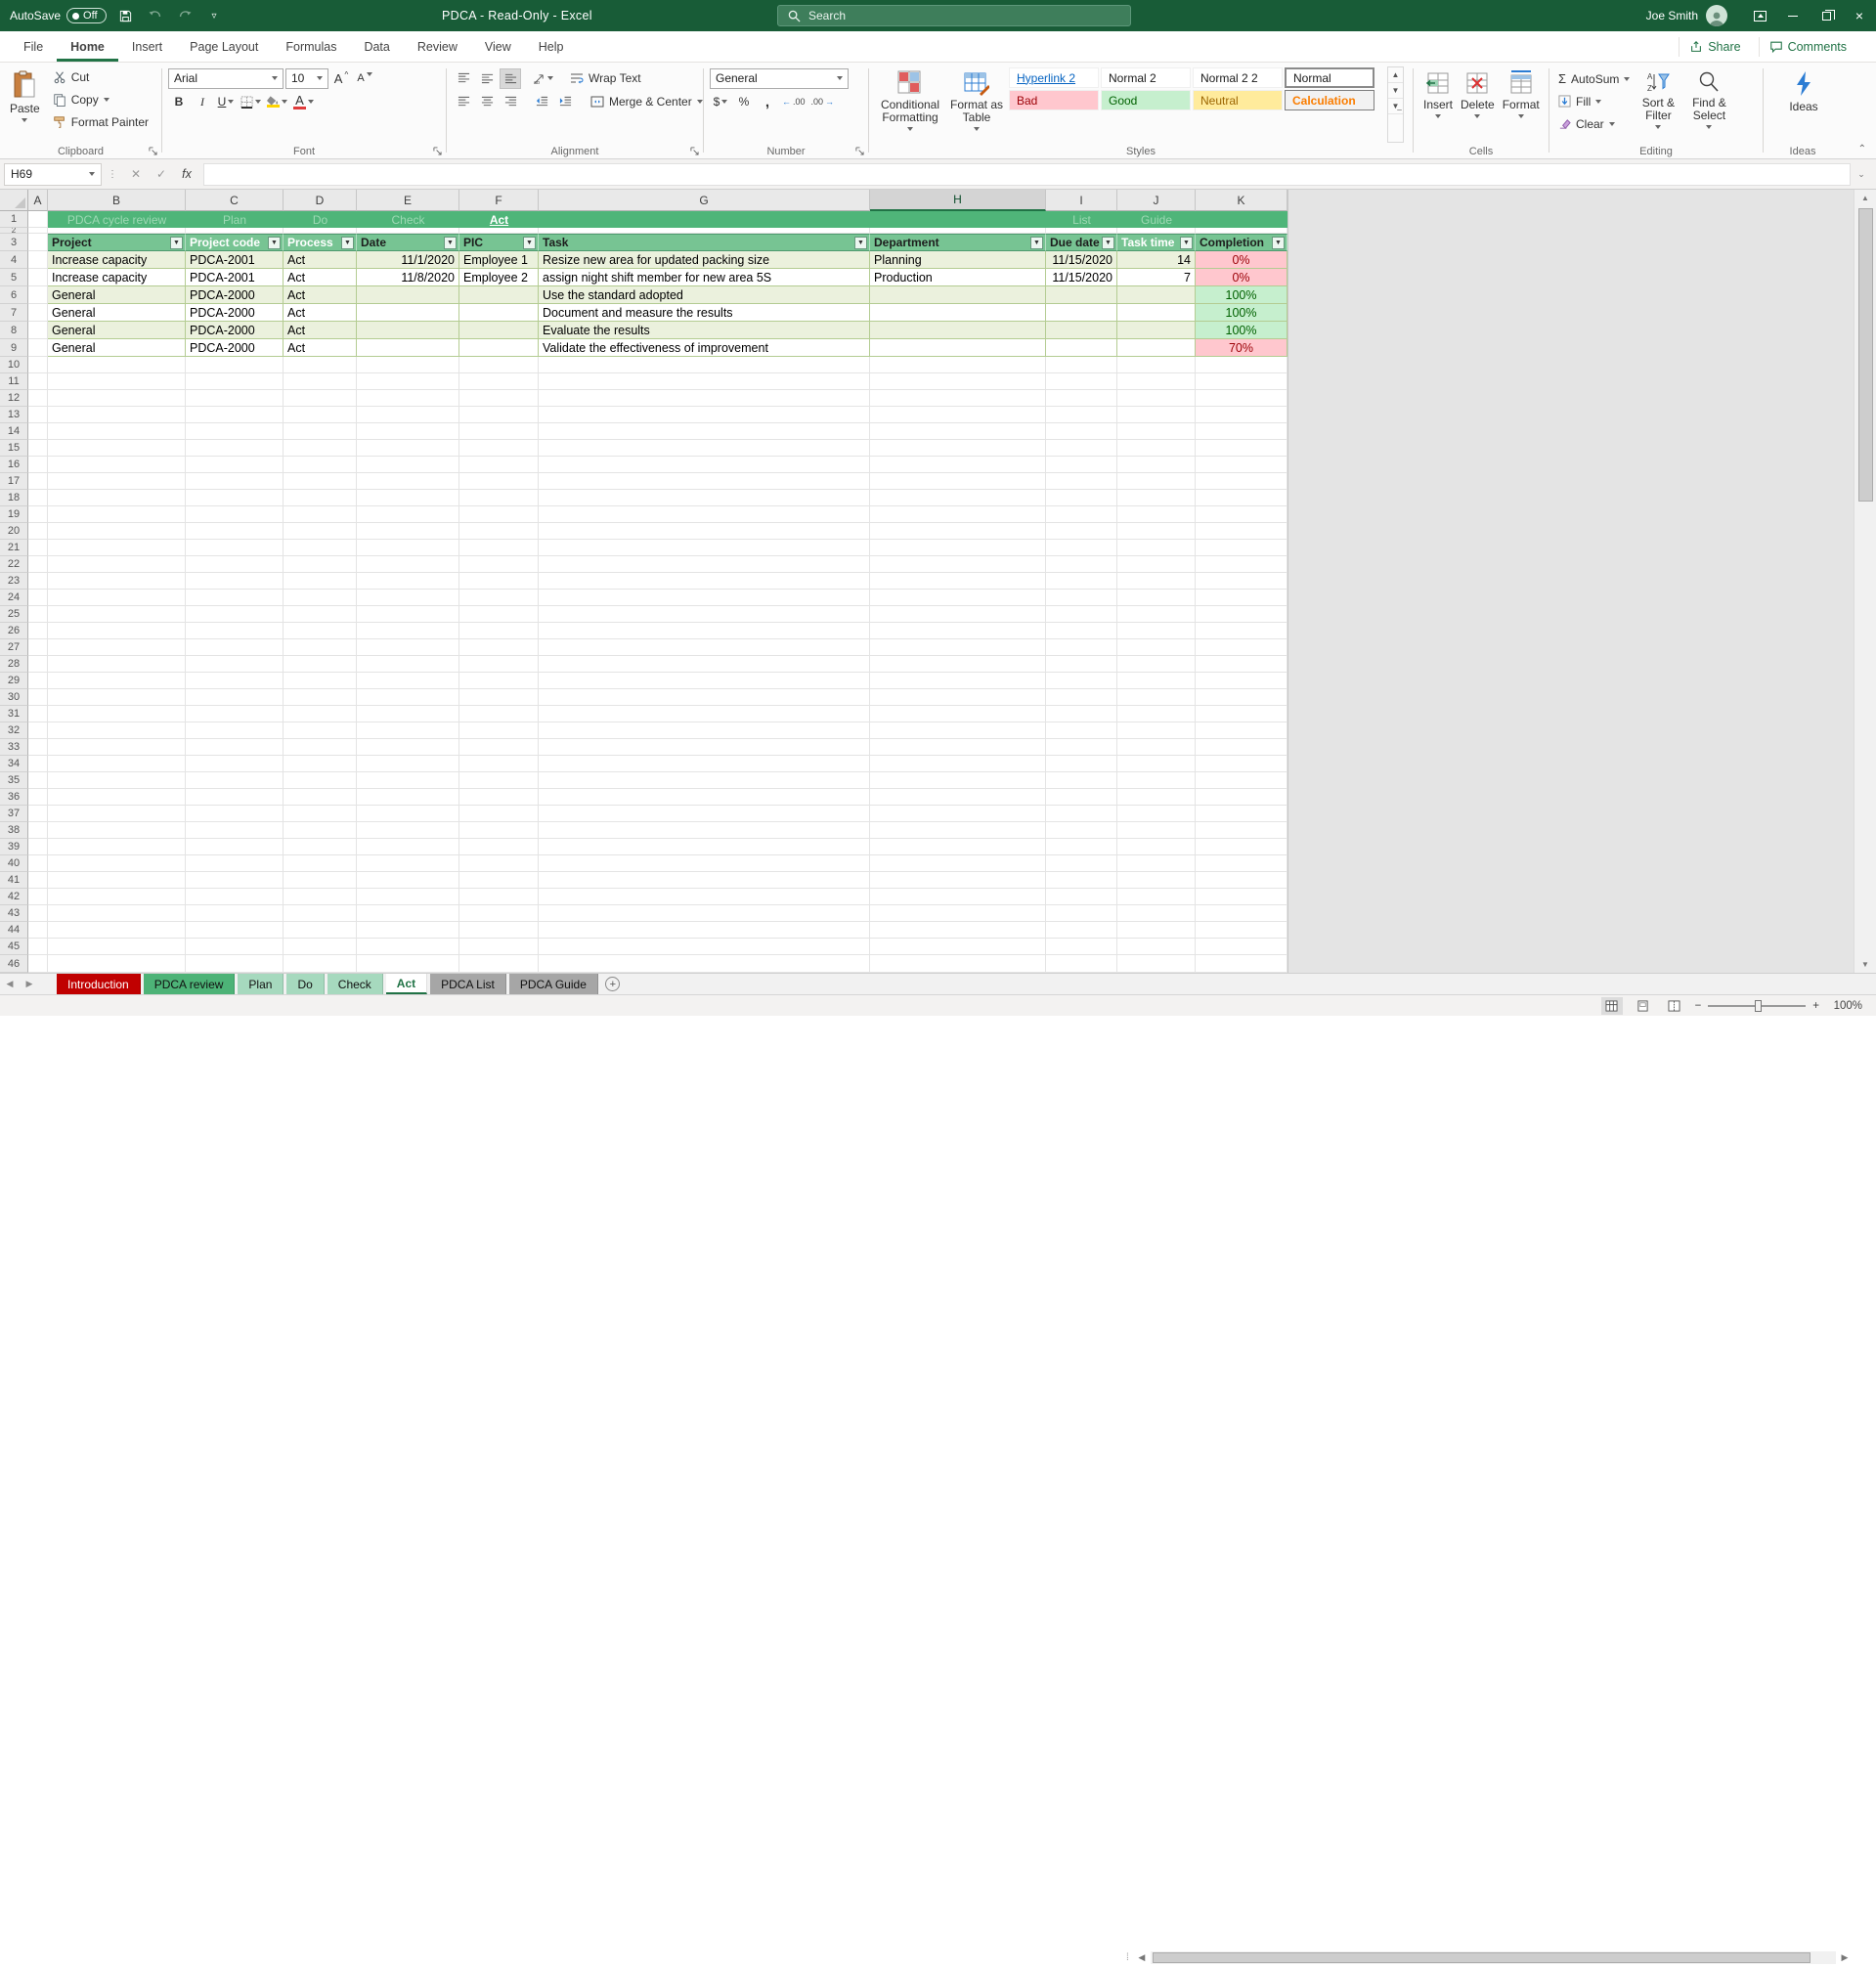 The image size is (1876, 1968). I want to click on cell-I29, so click(1081, 681).